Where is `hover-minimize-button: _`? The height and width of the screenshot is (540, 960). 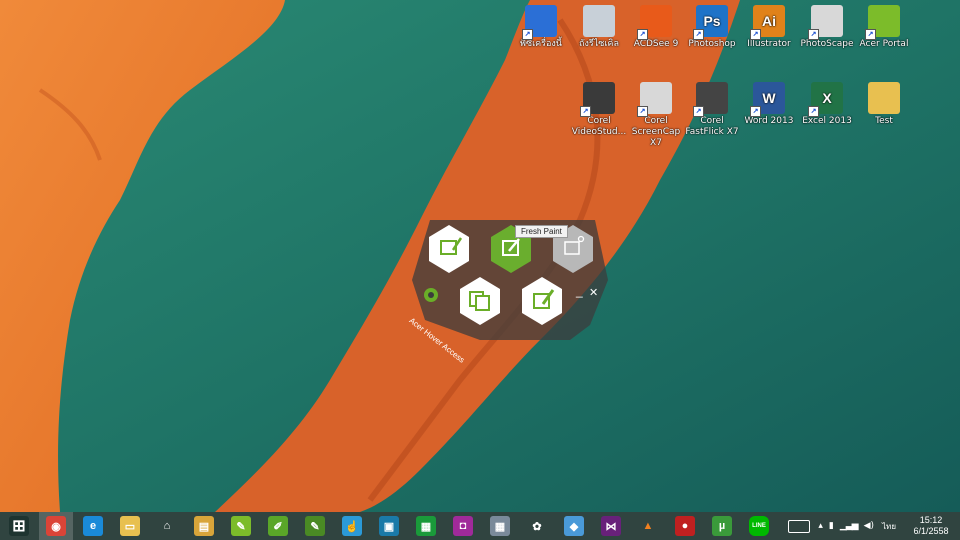
hover-minimize-button: _ is located at coordinates (579, 291).